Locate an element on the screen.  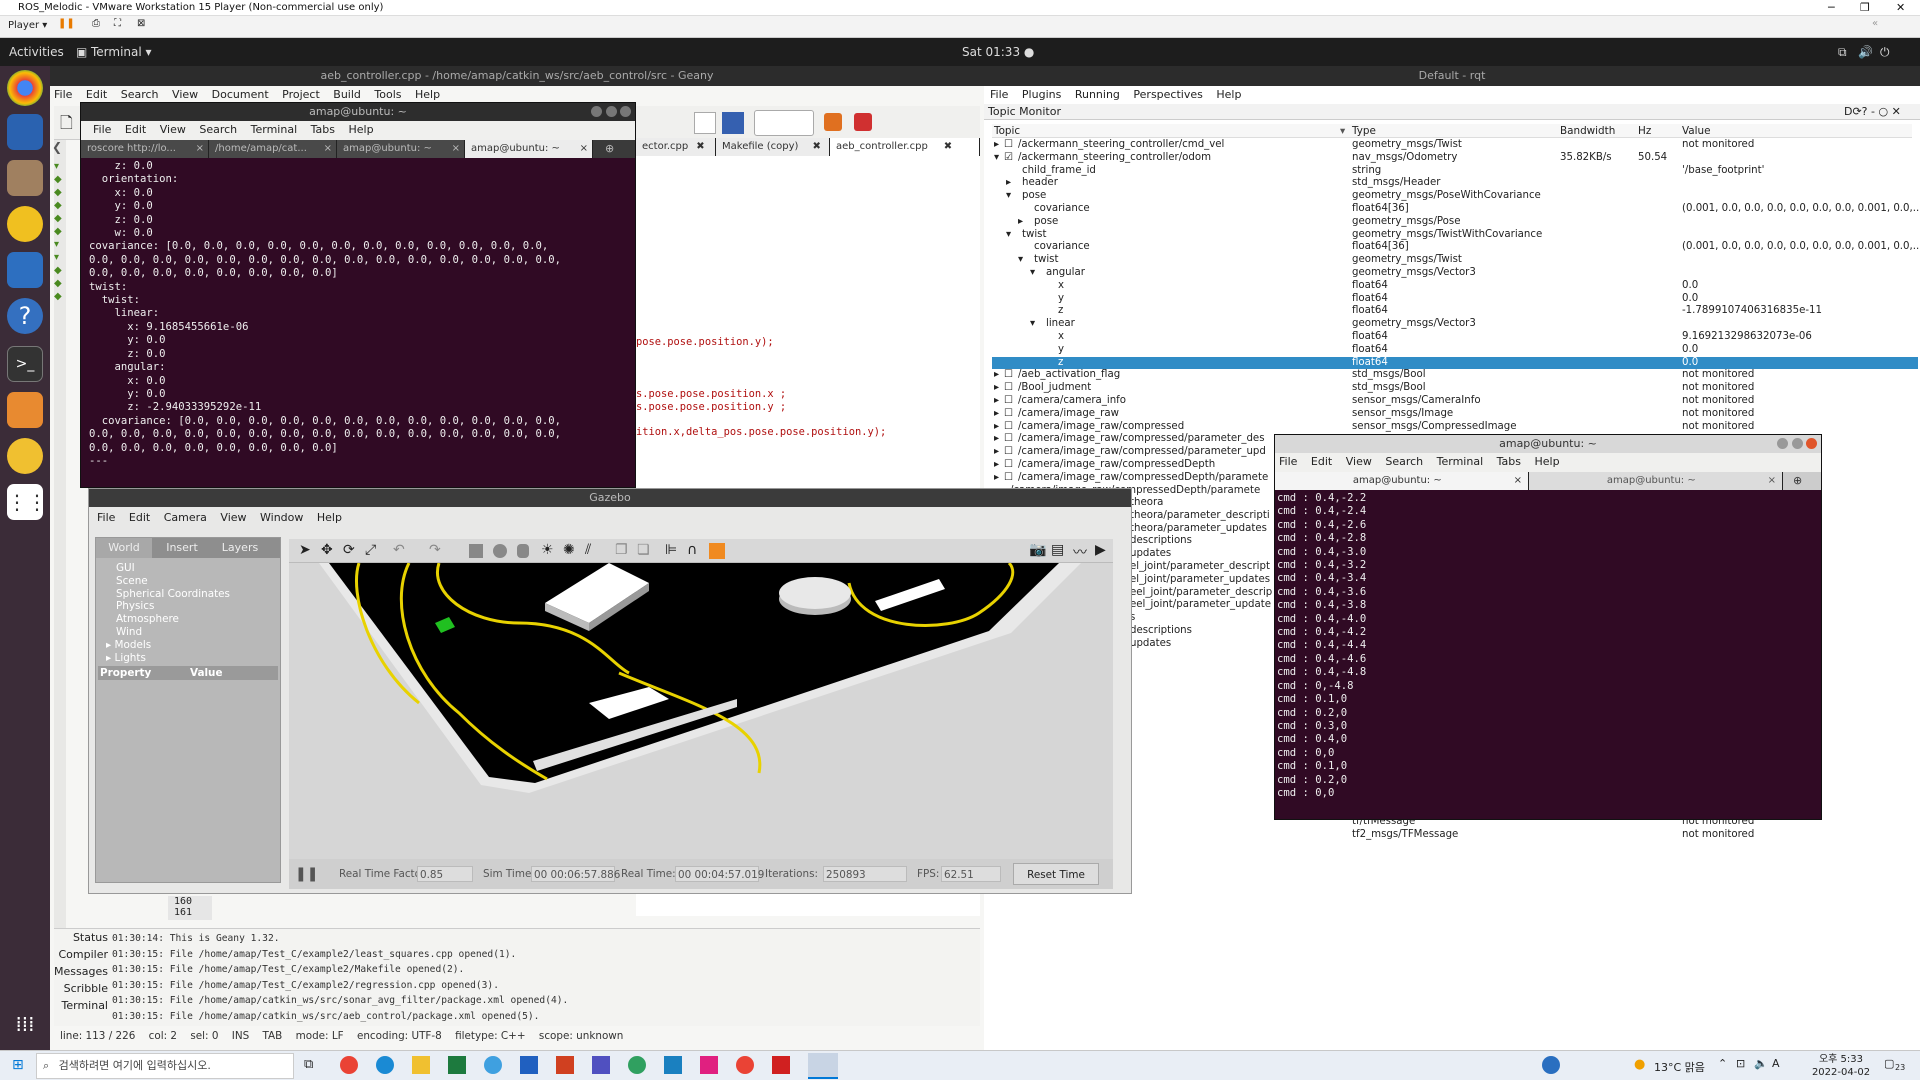
topic-row: ▸ header std_msgs/Header is located at coordinates (1455, 183).